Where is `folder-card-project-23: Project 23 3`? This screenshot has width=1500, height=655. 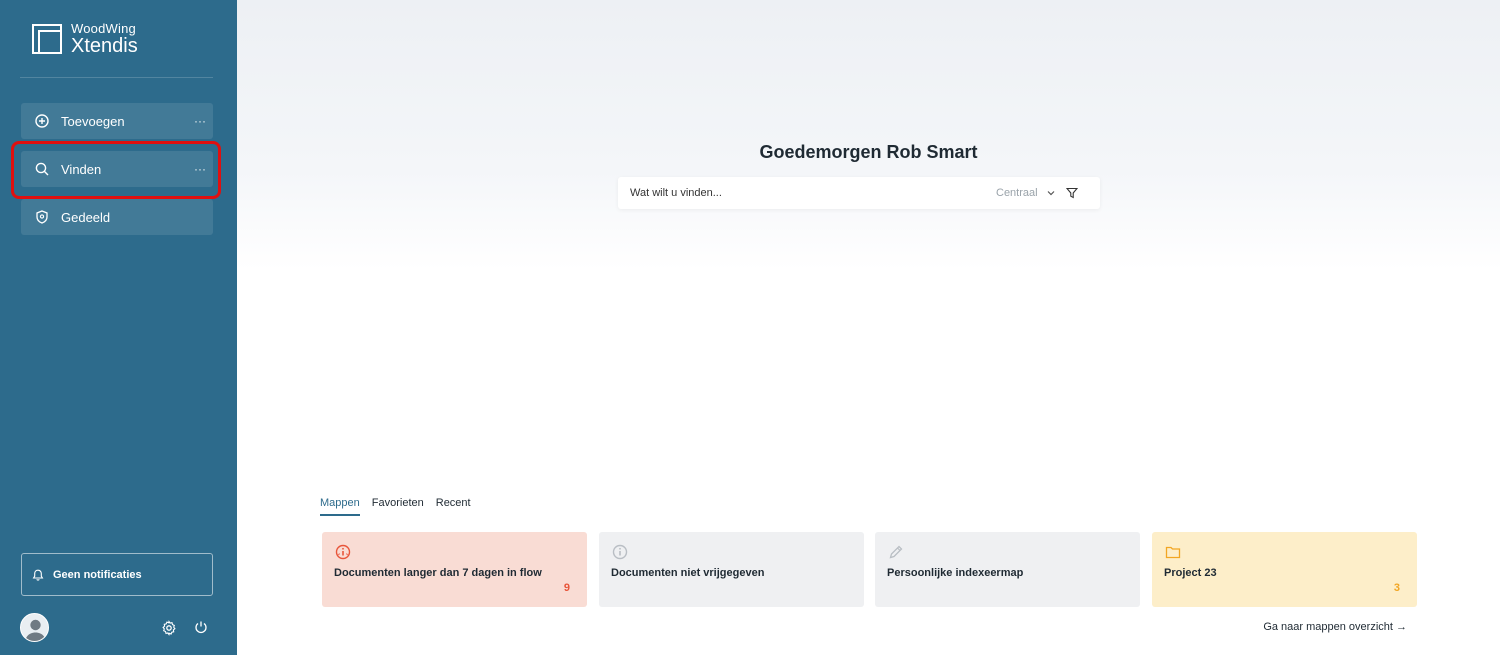 folder-card-project-23: Project 23 3 is located at coordinates (1284, 569).